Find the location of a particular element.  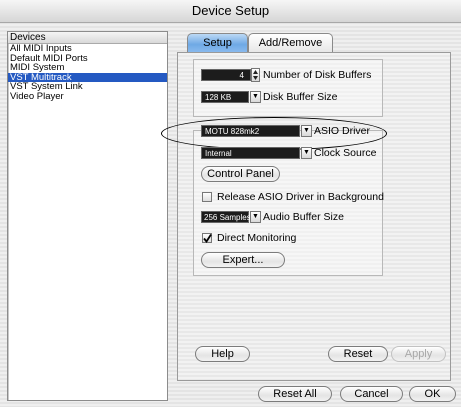

direct-monitoring-checkbox is located at coordinates (207, 238).